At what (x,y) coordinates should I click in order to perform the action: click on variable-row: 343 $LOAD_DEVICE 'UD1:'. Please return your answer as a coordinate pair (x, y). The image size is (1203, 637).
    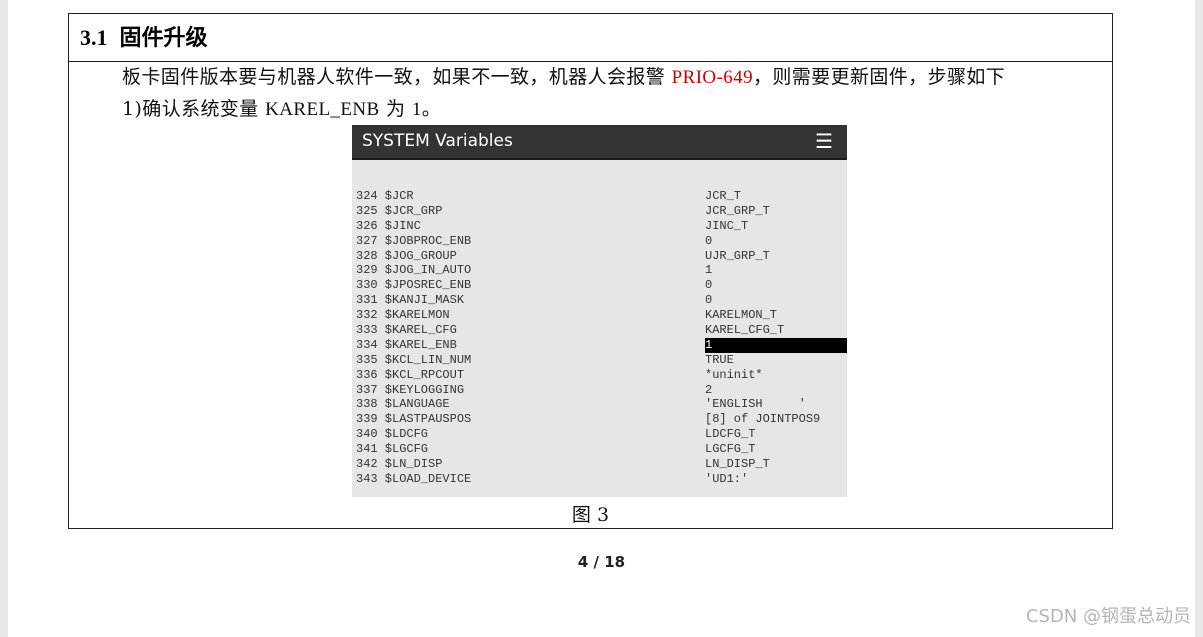
    Looking at the image, I should click on (599, 479).